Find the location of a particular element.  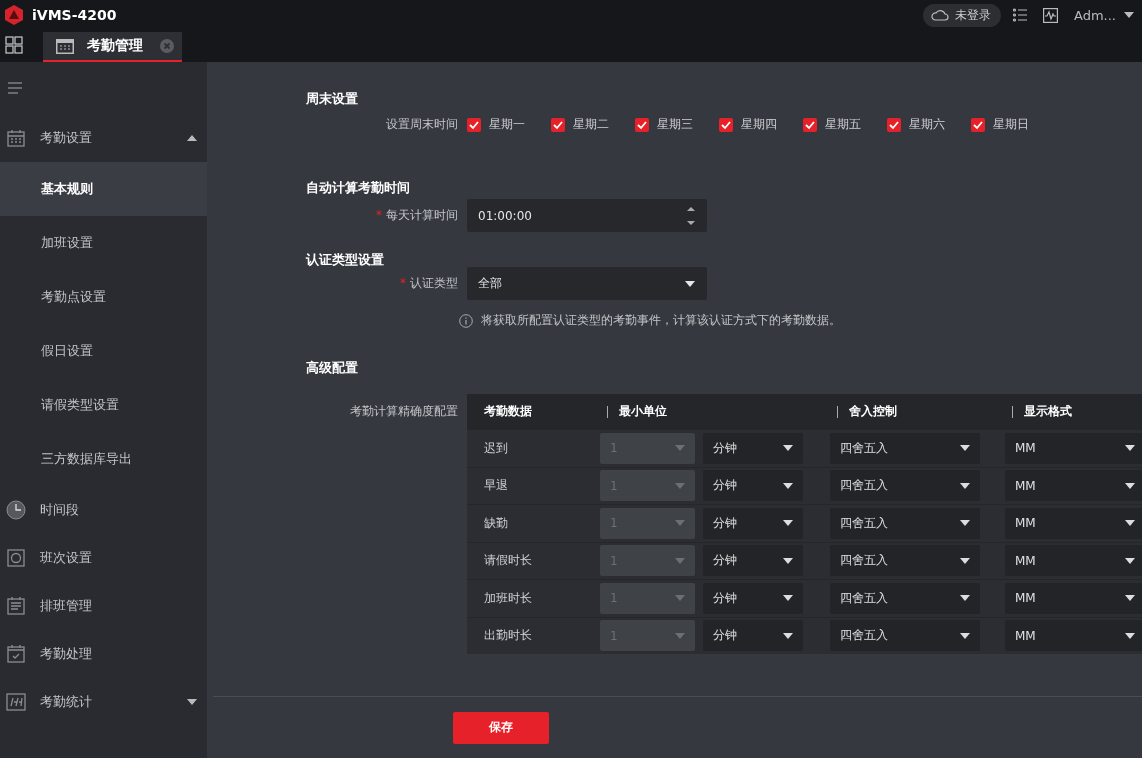

field-label: * 认证类型 is located at coordinates (428, 283).